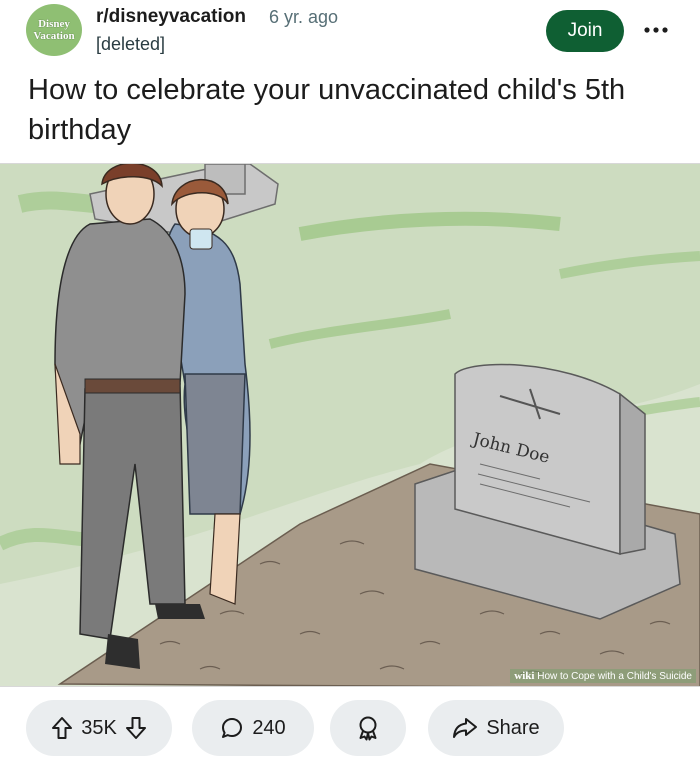 This screenshot has height=765, width=700. What do you see at coordinates (54, 36) in the screenshot?
I see `avatar-line-2: Vacation` at bounding box center [54, 36].